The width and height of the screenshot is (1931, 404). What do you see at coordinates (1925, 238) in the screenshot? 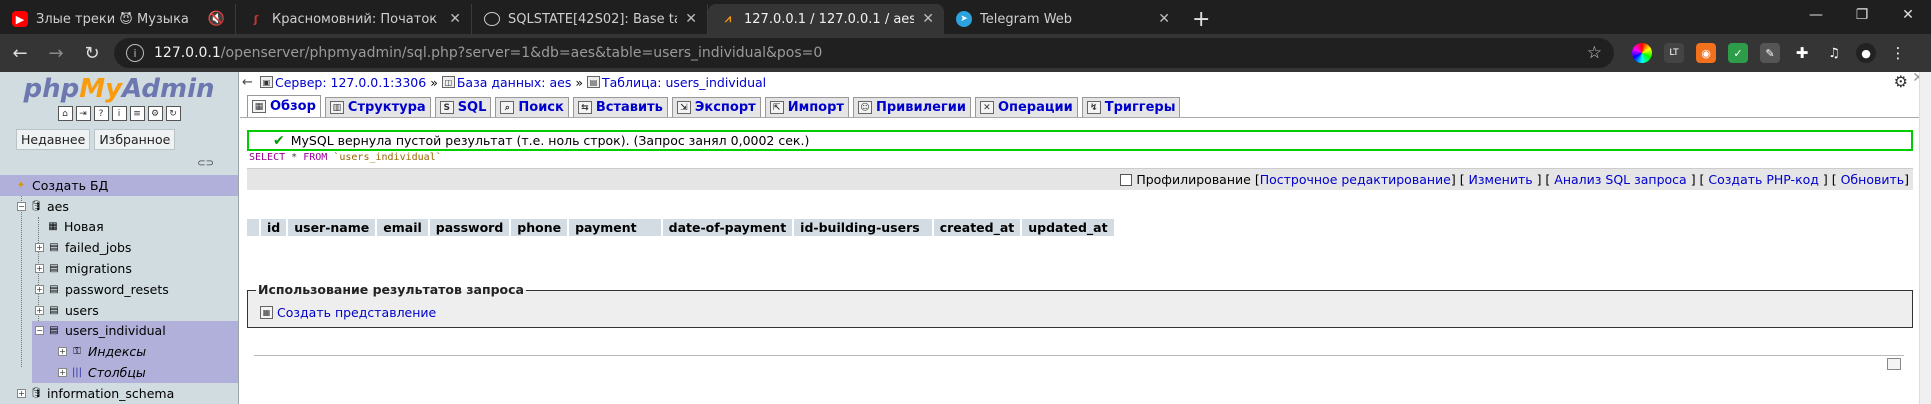
I see `vertical-scrollbar` at bounding box center [1925, 238].